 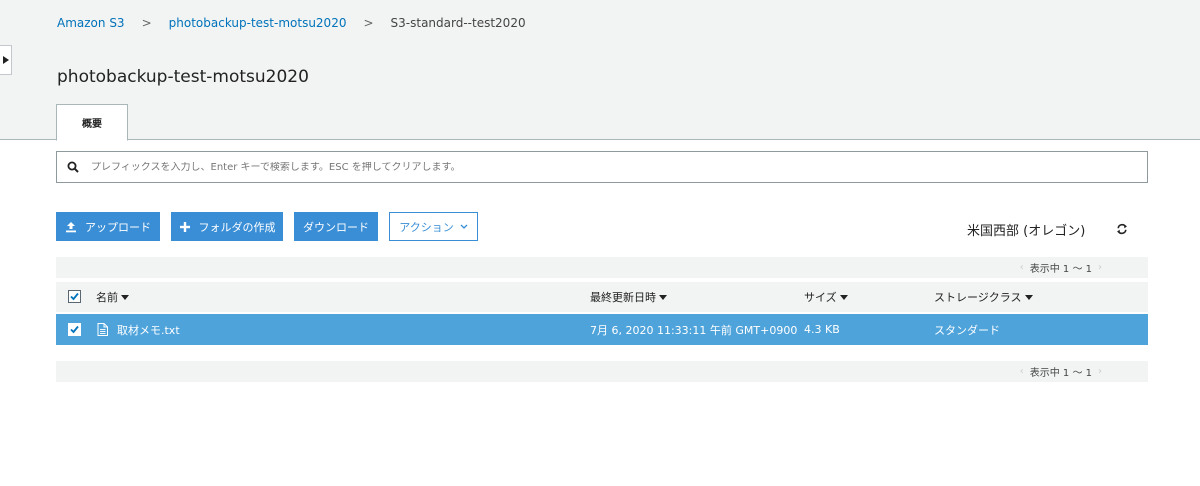 What do you see at coordinates (694, 330) in the screenshot?
I see `last-modified-cell: 7月 6, 2020 11:33:11 午前 GMT+0900` at bounding box center [694, 330].